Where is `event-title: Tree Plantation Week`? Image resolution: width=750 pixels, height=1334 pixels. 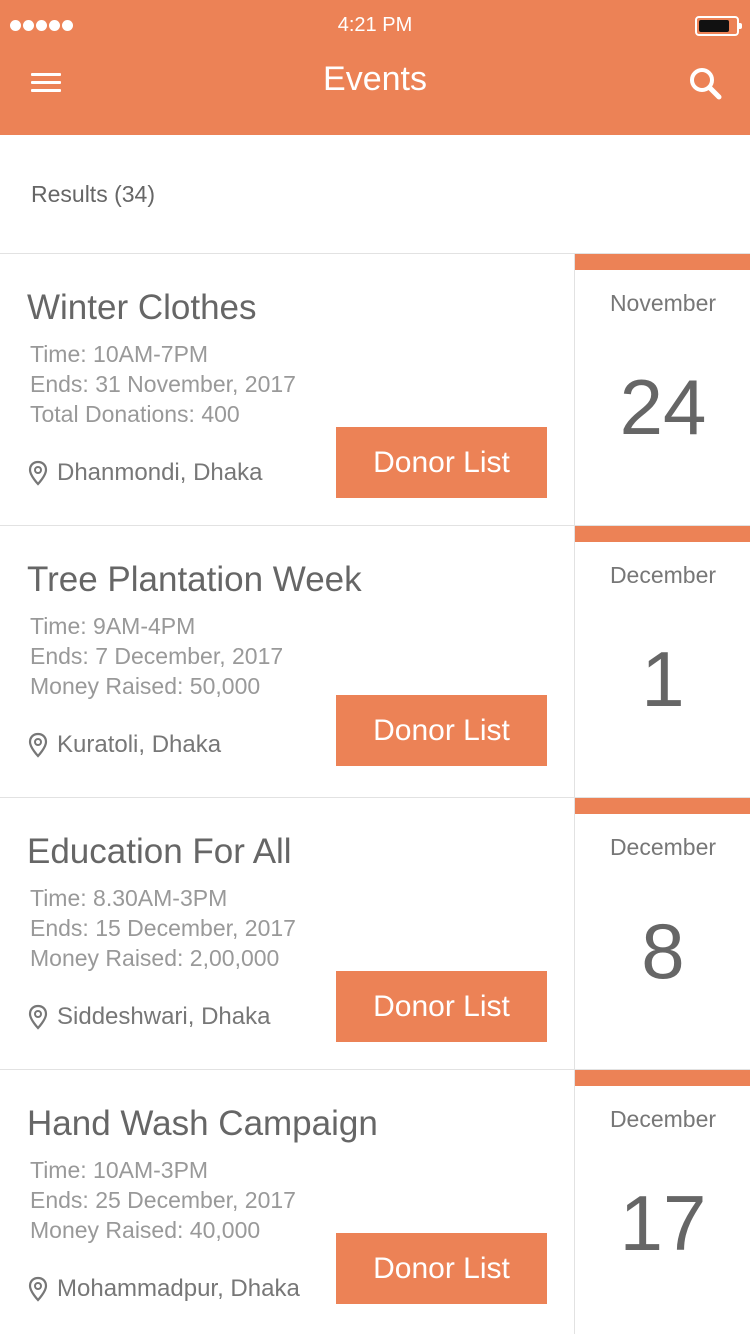
event-title: Tree Plantation Week is located at coordinates (194, 579).